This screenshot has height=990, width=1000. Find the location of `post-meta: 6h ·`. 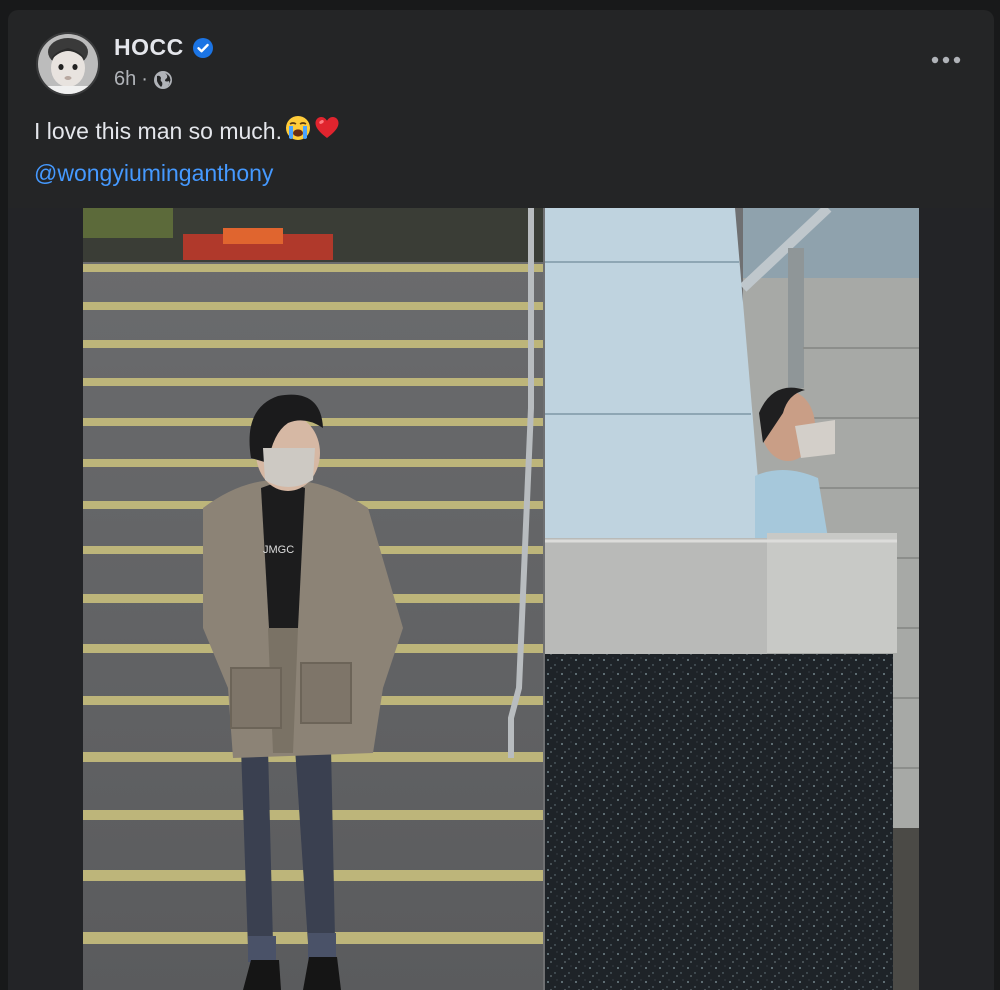

post-meta: 6h · is located at coordinates (143, 79).